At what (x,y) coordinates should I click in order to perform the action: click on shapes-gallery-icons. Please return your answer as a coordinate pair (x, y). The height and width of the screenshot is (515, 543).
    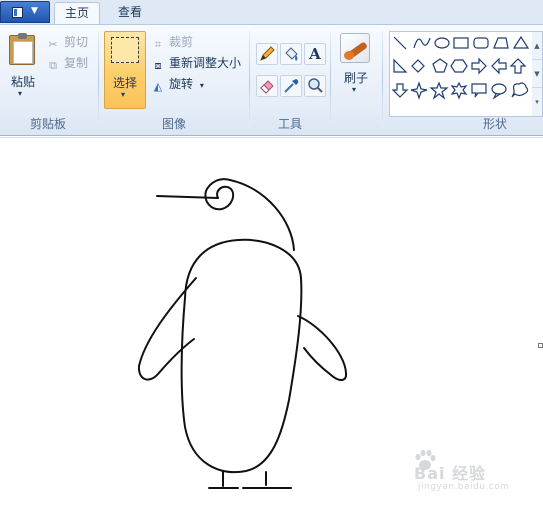
    Looking at the image, I should click on (460, 67).